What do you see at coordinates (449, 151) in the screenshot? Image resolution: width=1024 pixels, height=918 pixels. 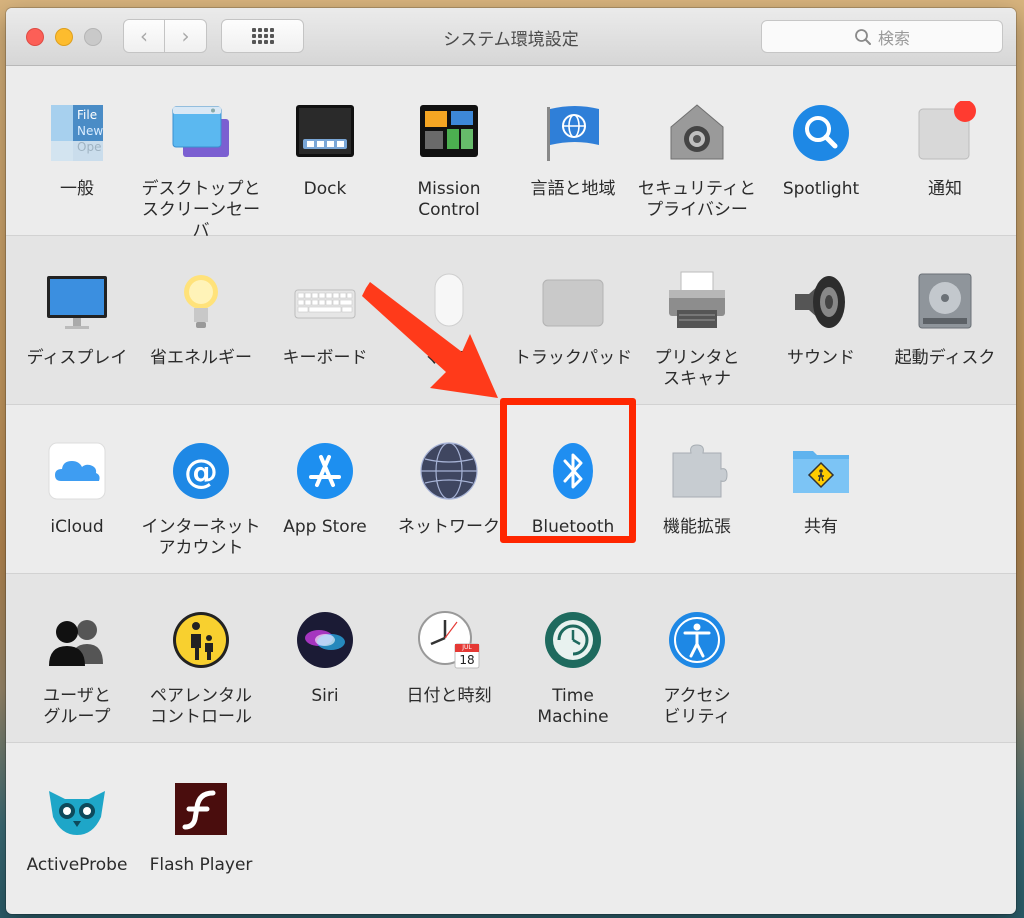 I see `pane-mission-control: Mission Control` at bounding box center [449, 151].